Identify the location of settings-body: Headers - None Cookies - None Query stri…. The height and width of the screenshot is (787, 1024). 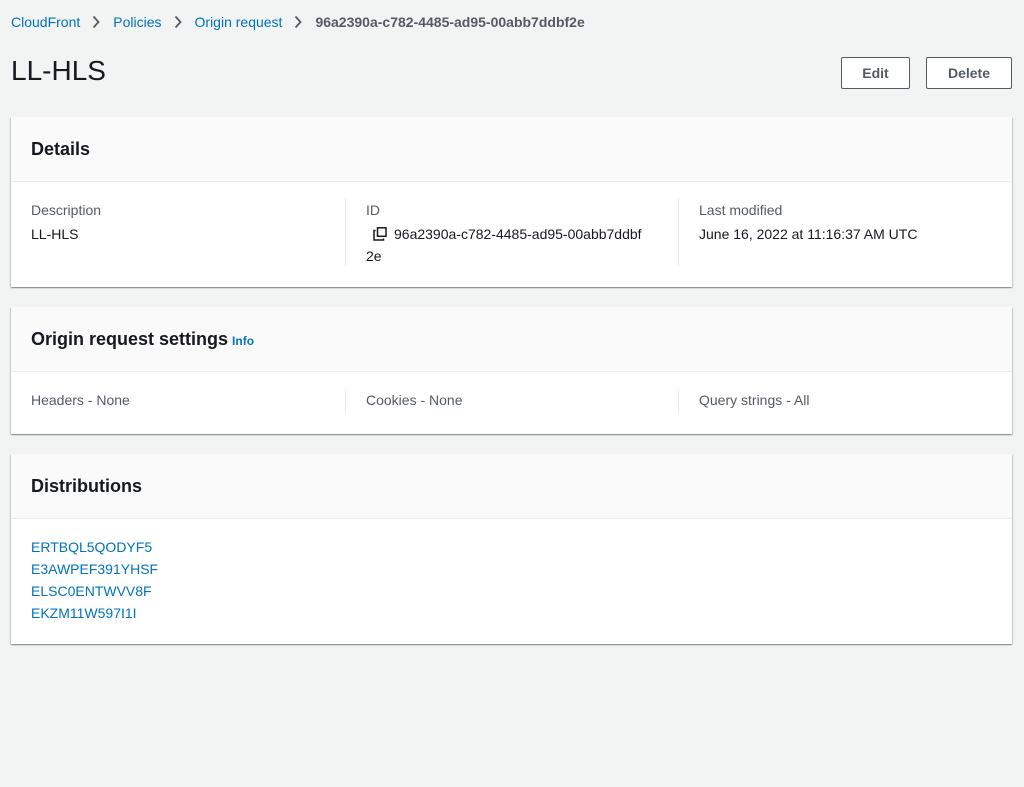
(511, 402).